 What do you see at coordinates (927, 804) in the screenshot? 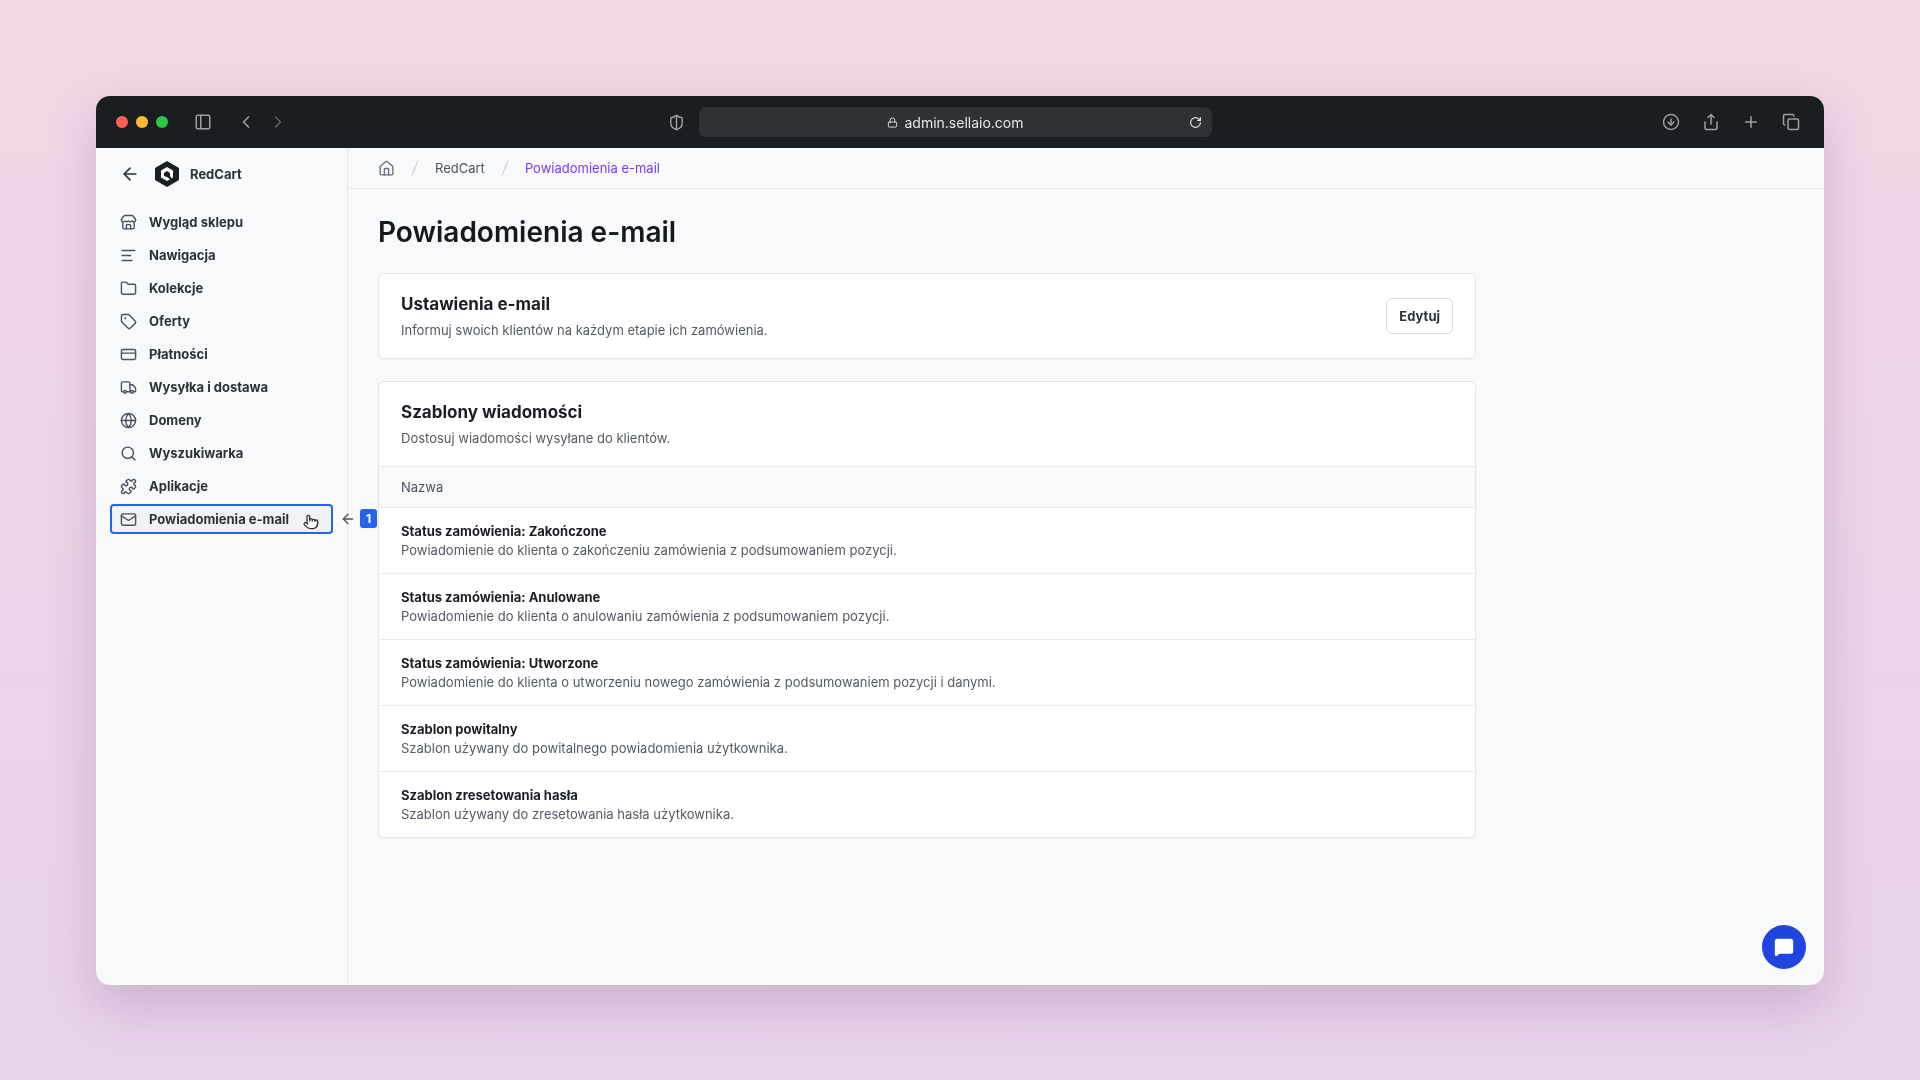
I see `template-row: Szablon zresetowania hasła Szablon używany do zresetowania hasła użytkownika.` at bounding box center [927, 804].